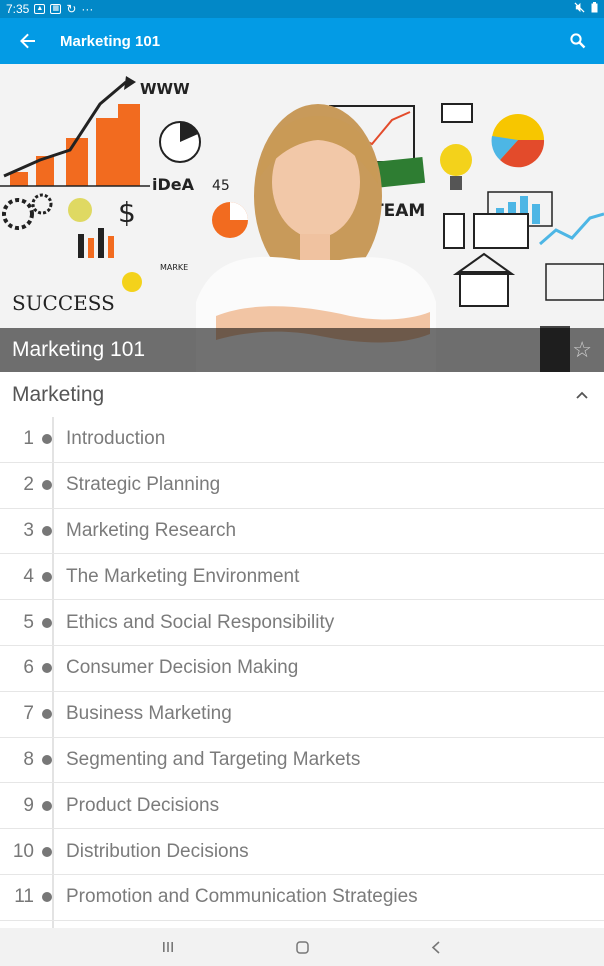 This screenshot has width=604, height=966. I want to click on list-item: 8 Segmenting and Targeting Markets, so click(302, 761).